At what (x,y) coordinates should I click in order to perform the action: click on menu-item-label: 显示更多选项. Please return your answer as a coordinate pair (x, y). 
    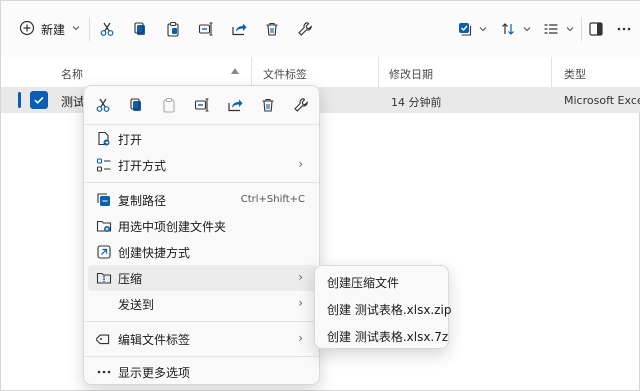
    Looking at the image, I should click on (154, 373).